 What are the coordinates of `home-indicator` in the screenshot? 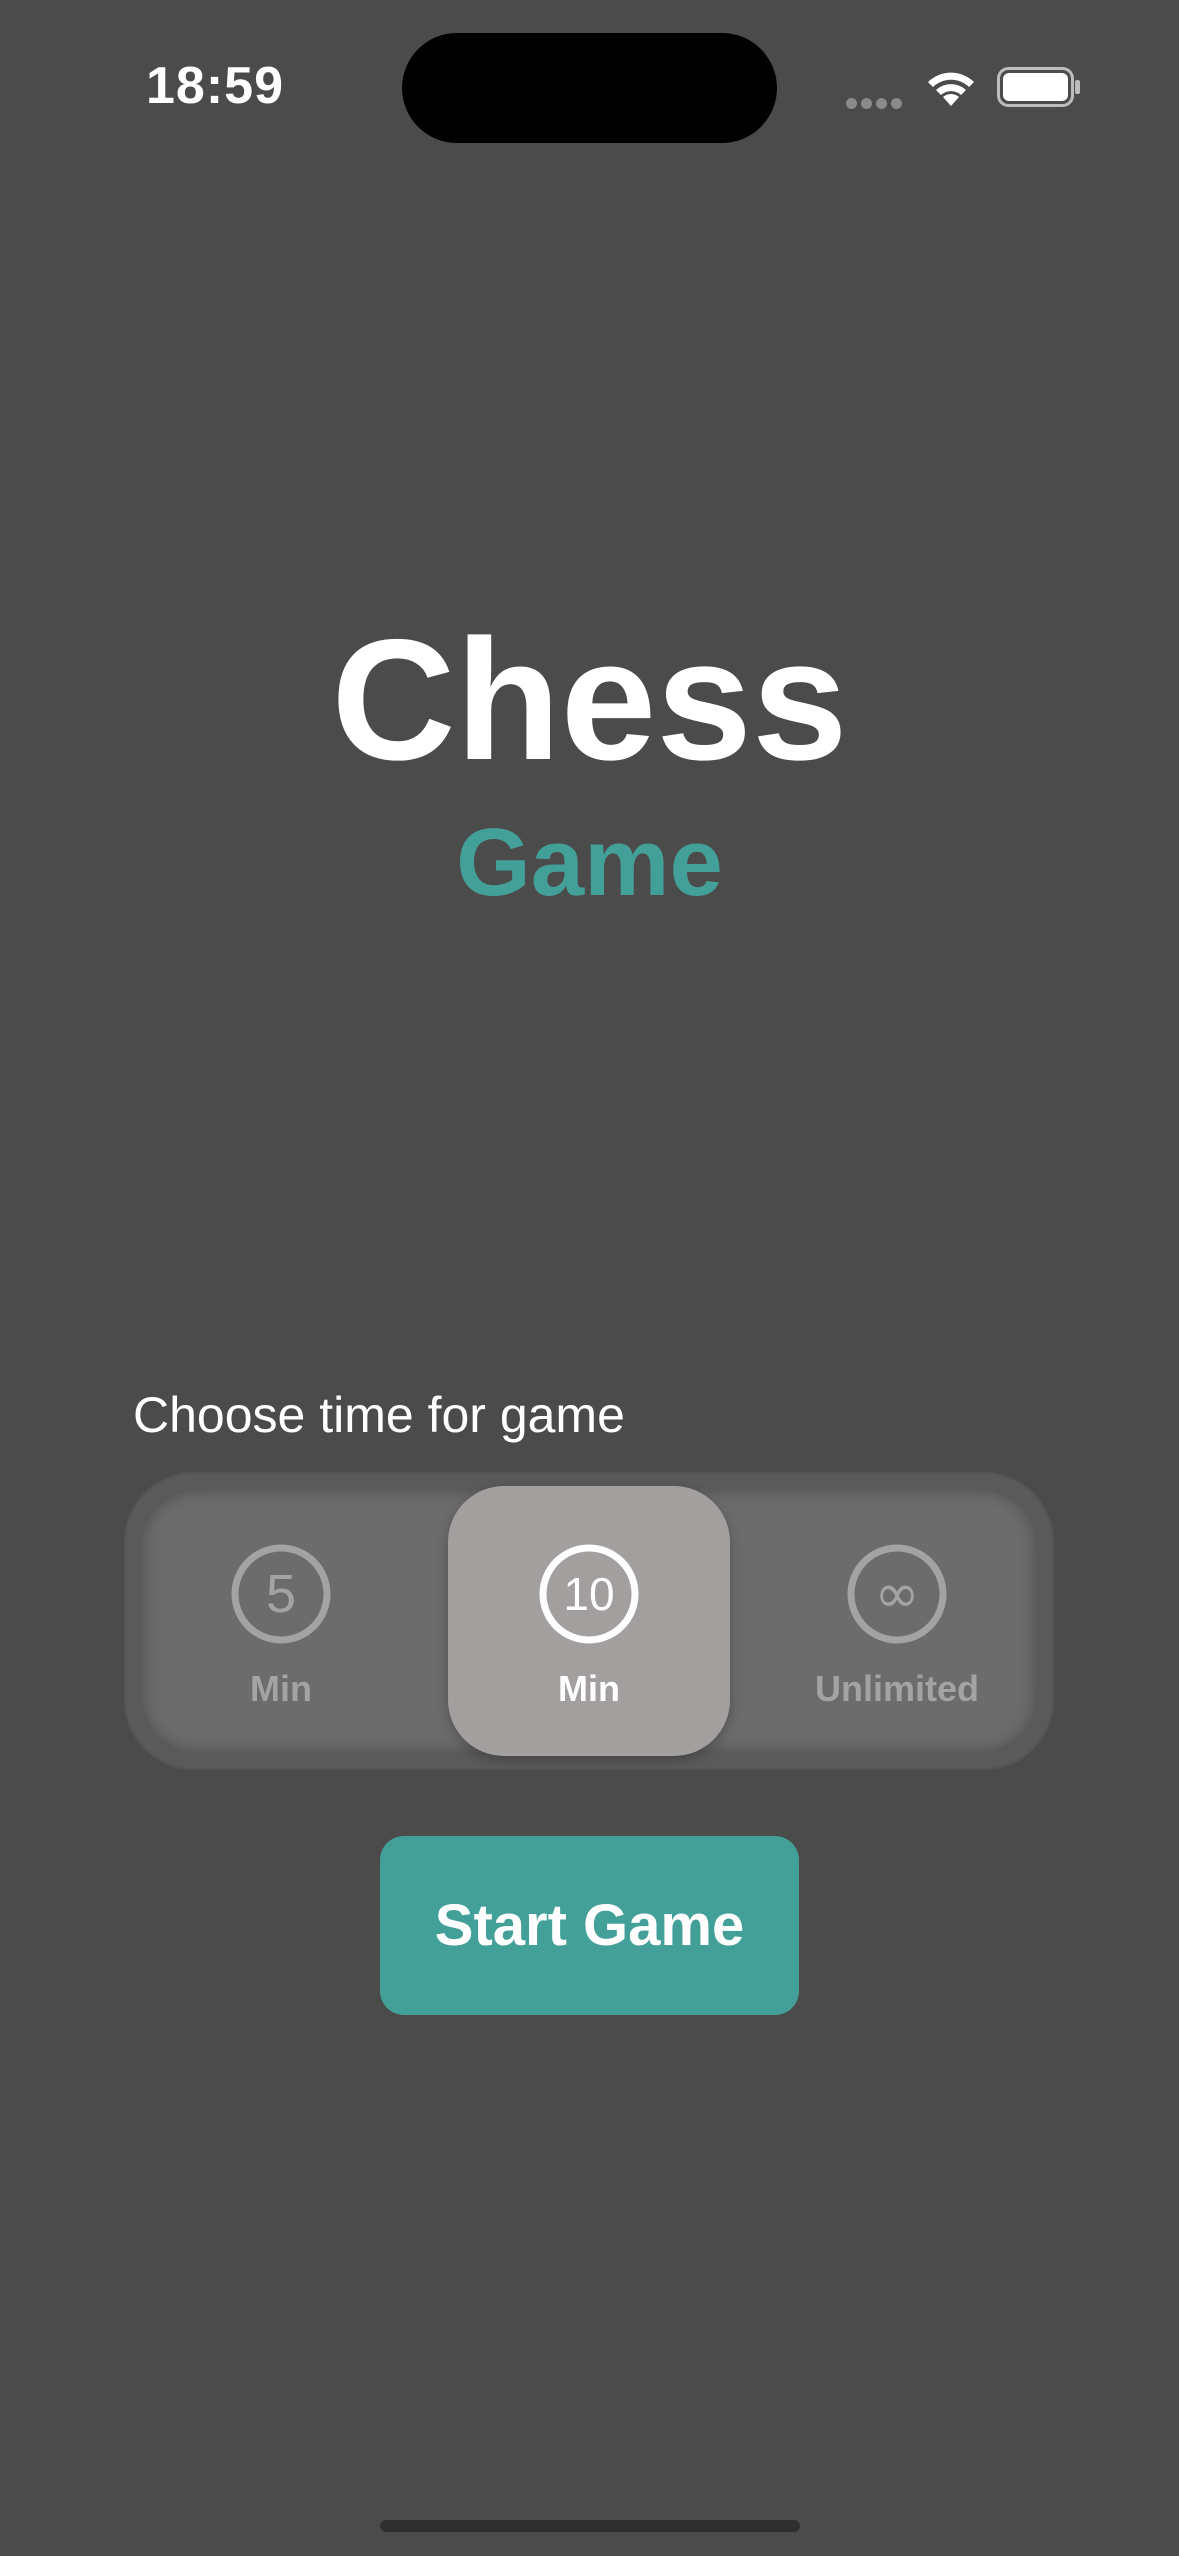 It's located at (590, 2526).